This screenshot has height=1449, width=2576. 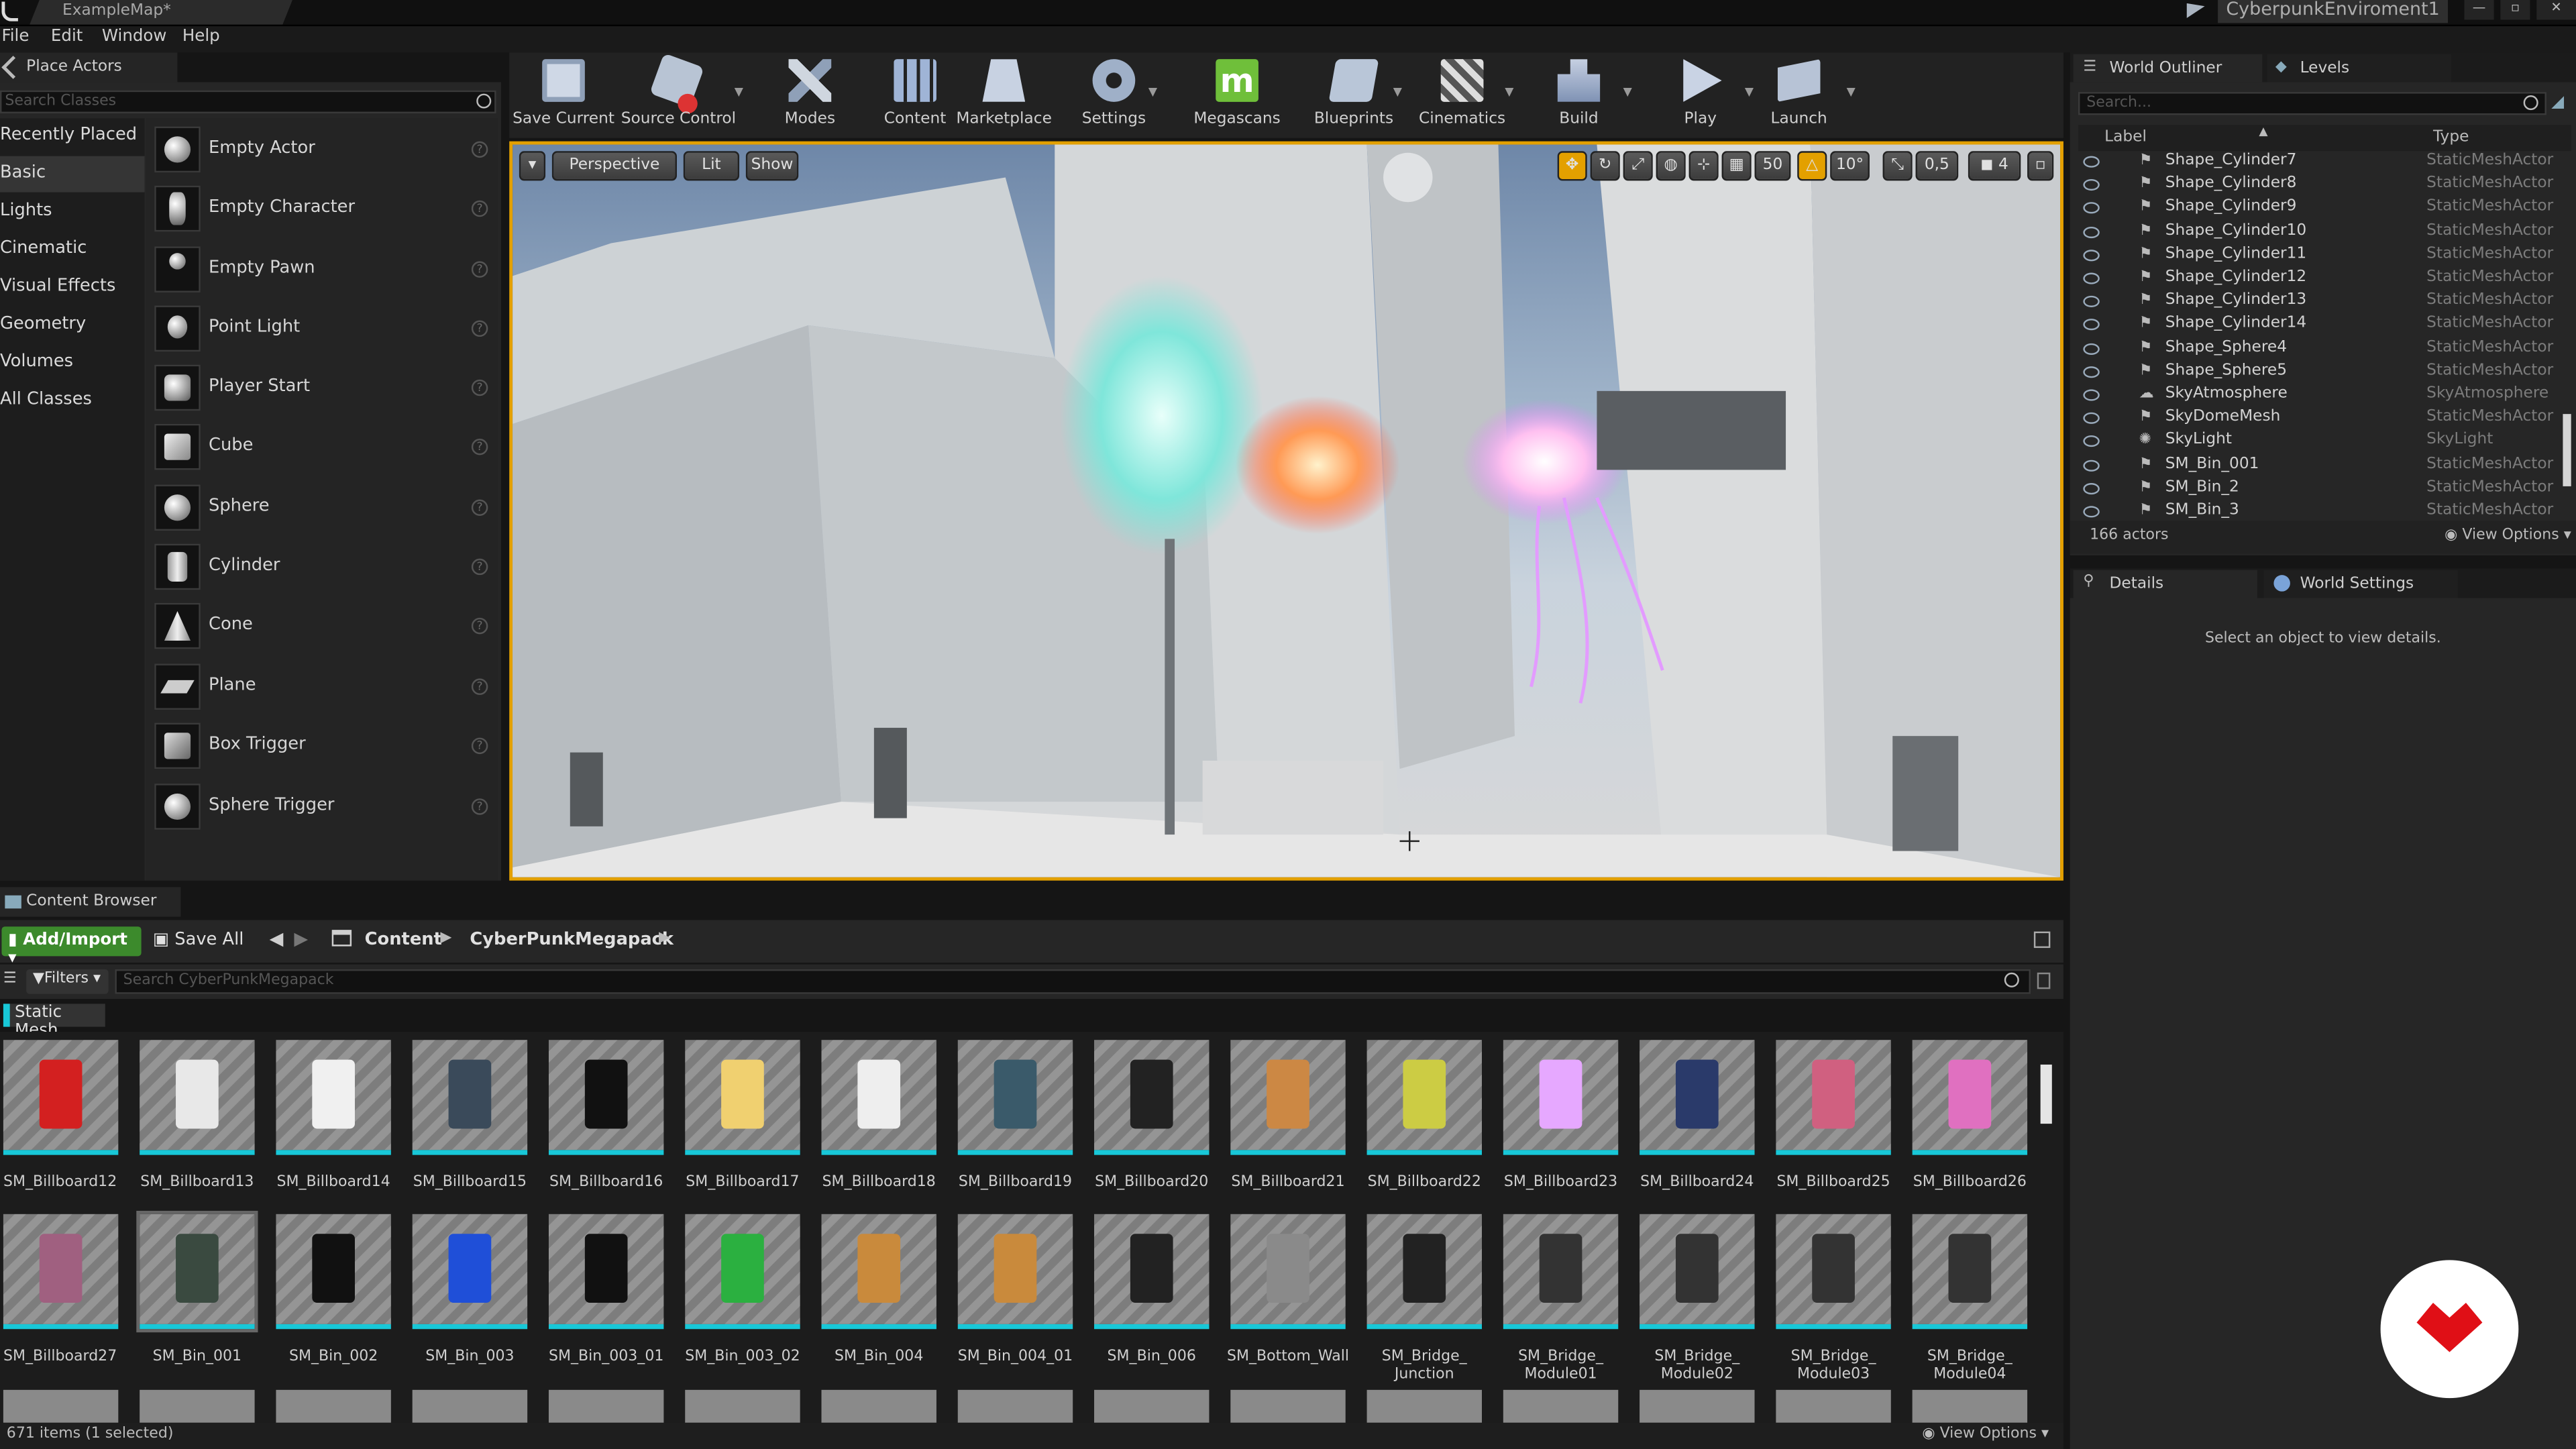 What do you see at coordinates (403, 939) in the screenshot?
I see `breadcrumb-content: Content` at bounding box center [403, 939].